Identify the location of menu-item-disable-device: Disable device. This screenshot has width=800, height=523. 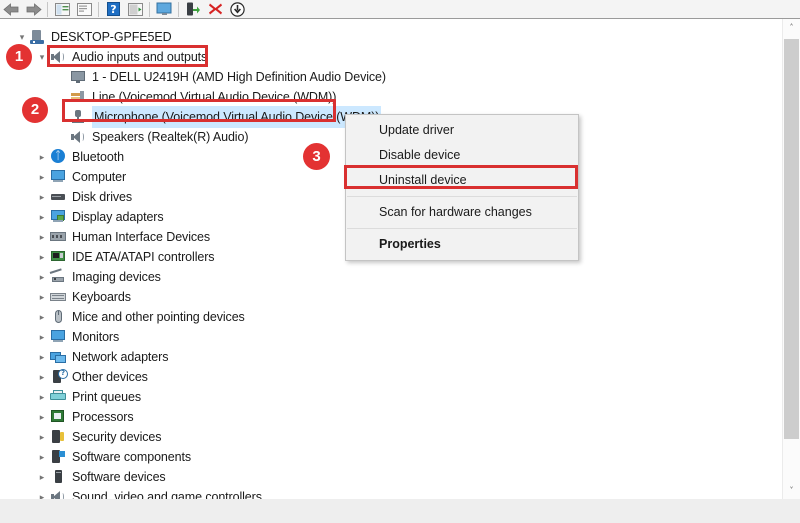
(462, 155).